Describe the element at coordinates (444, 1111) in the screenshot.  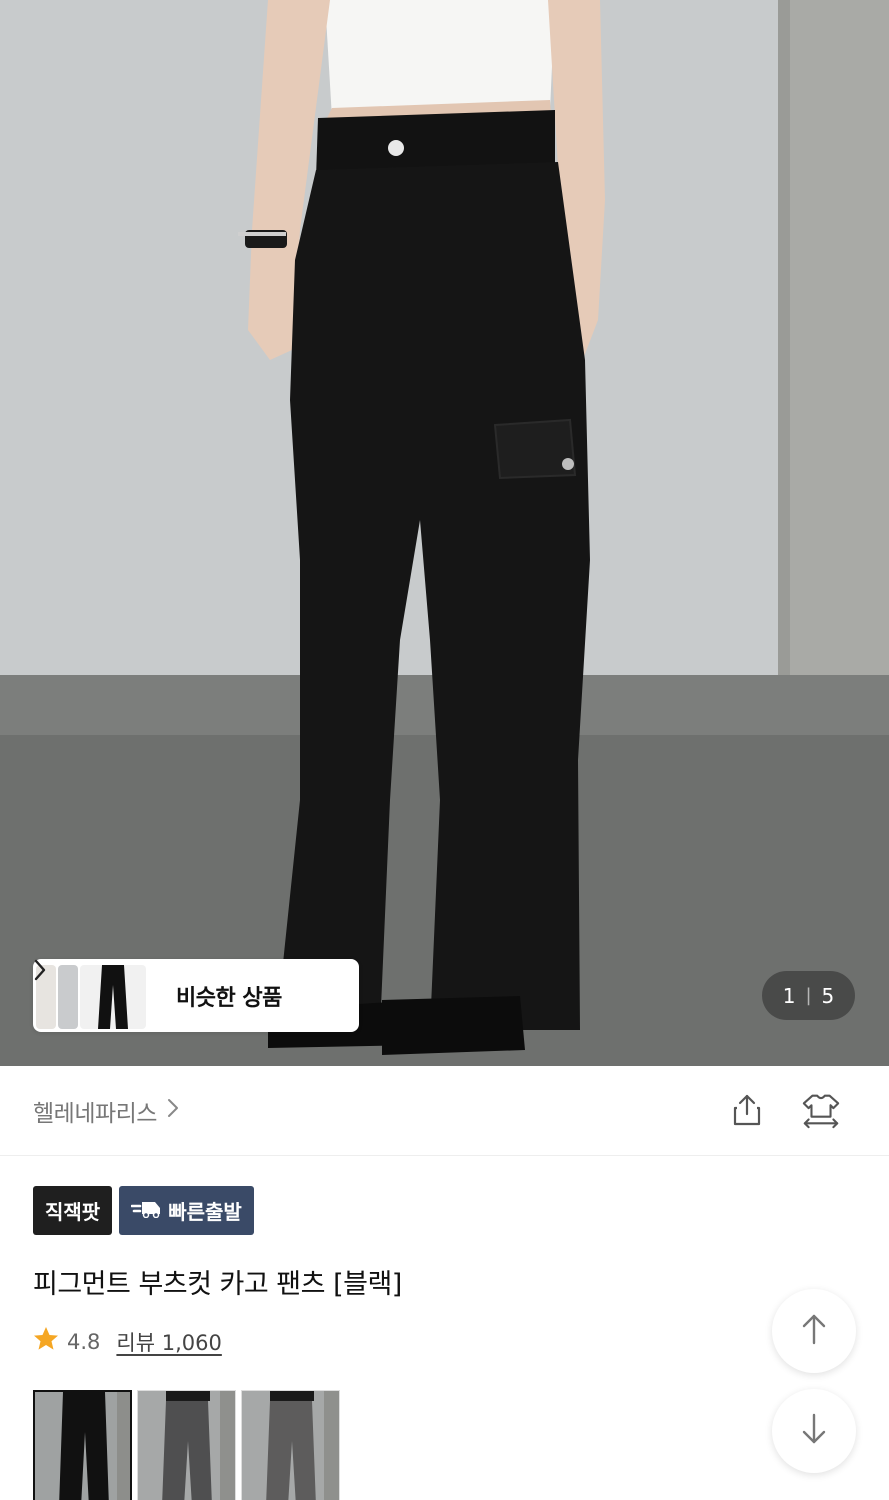
I see `brand-row: 헬레네파리스` at that location.